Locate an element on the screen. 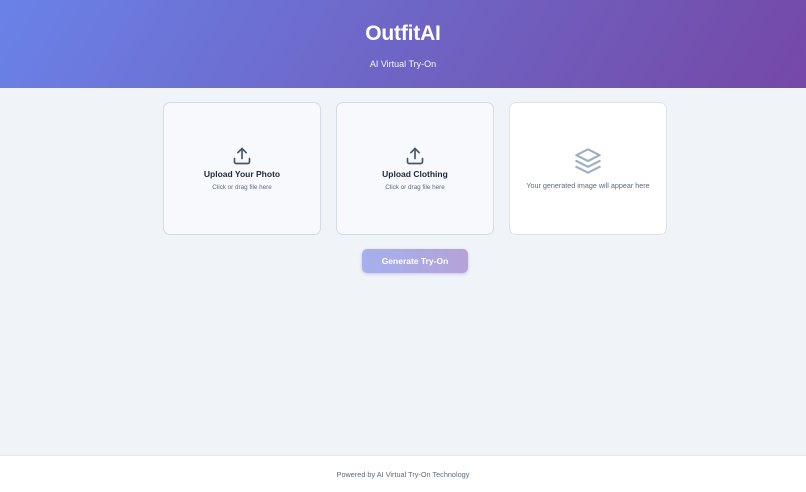 The height and width of the screenshot is (492, 806). result-preview-card: Your generated image will appear here is located at coordinates (588, 168).